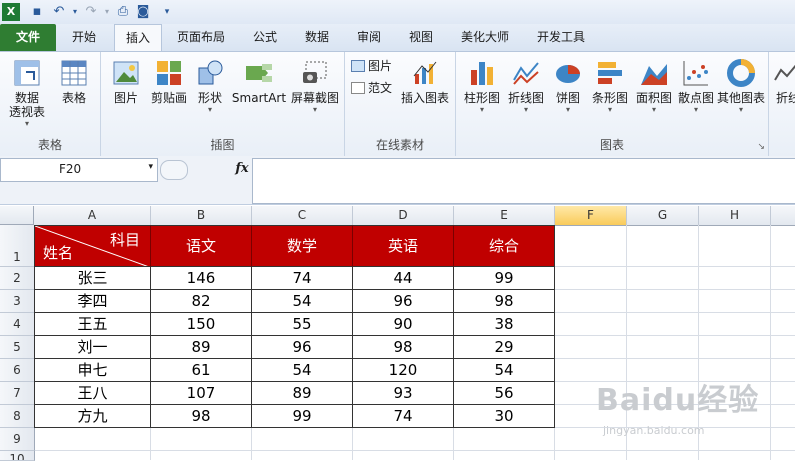 Image resolution: width=795 pixels, height=461 pixels. What do you see at coordinates (84, 37) in the screenshot?
I see `tab-home: 开始` at bounding box center [84, 37].